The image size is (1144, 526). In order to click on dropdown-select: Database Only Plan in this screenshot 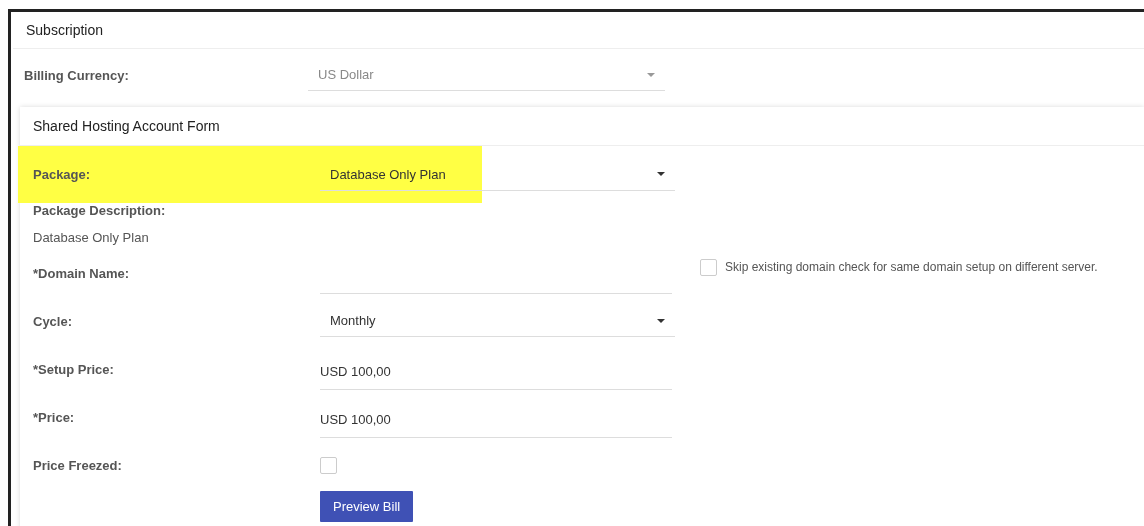, I will do `click(497, 174)`.